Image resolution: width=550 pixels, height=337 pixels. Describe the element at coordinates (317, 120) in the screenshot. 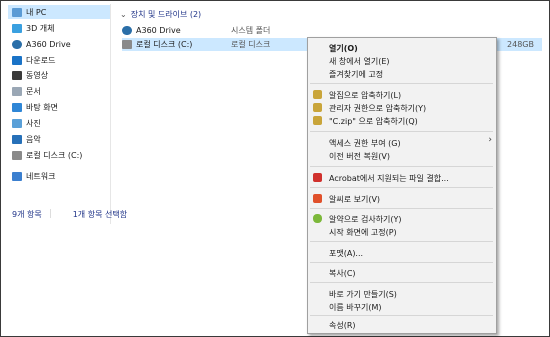

I see `alzip-zip-icon` at that location.